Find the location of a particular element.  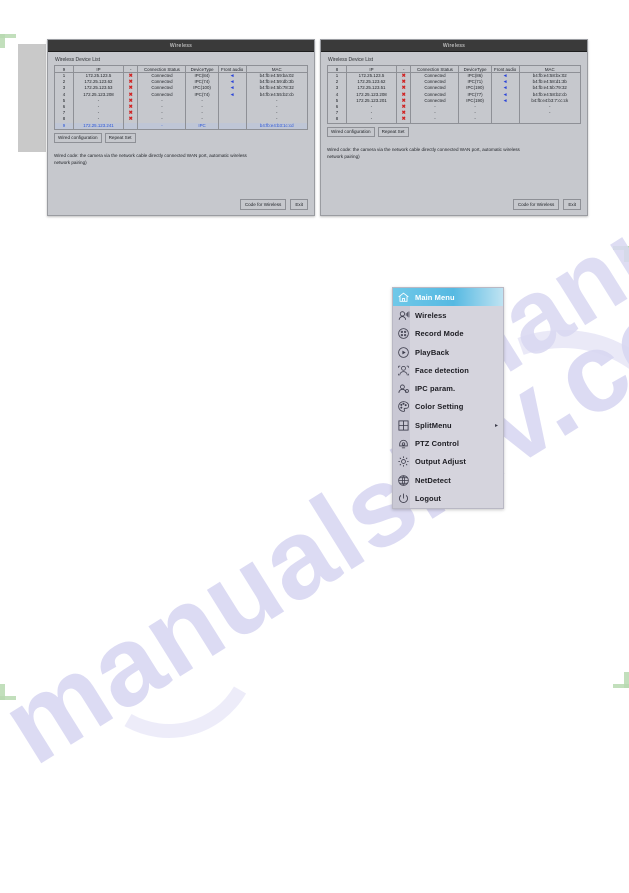

menu-item-label: SplitMenu is located at coordinates (433, 425).